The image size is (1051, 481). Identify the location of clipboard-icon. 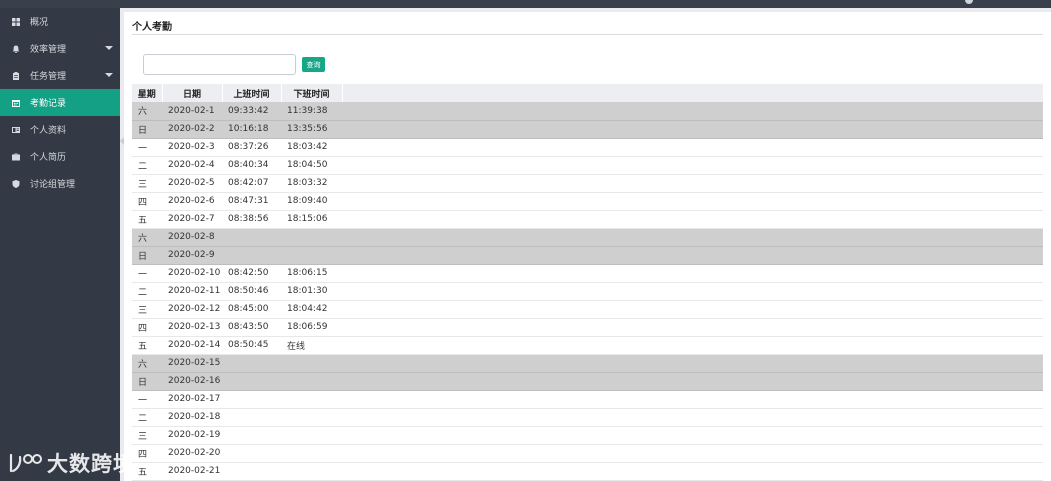
(16, 75).